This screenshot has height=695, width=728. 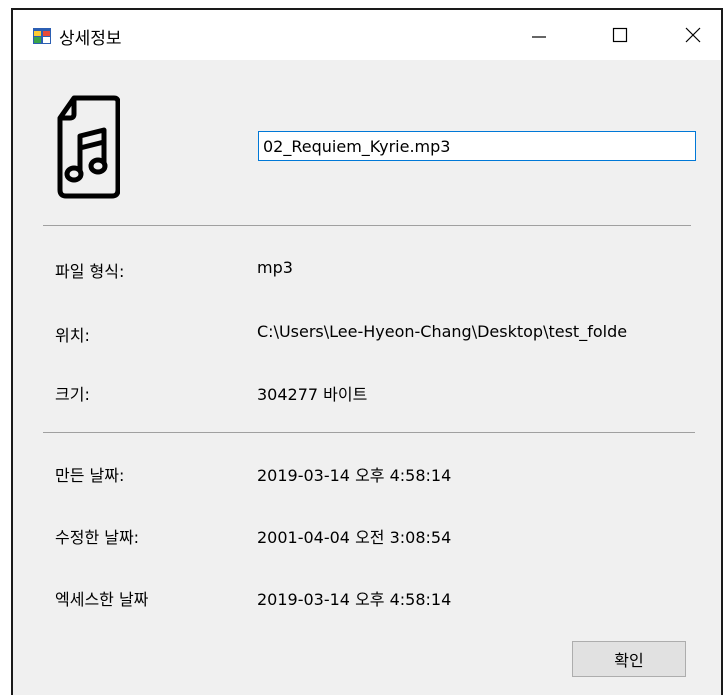 I want to click on created-date-value: 2019-03-14 오후 4:58:14, so click(x=354, y=475).